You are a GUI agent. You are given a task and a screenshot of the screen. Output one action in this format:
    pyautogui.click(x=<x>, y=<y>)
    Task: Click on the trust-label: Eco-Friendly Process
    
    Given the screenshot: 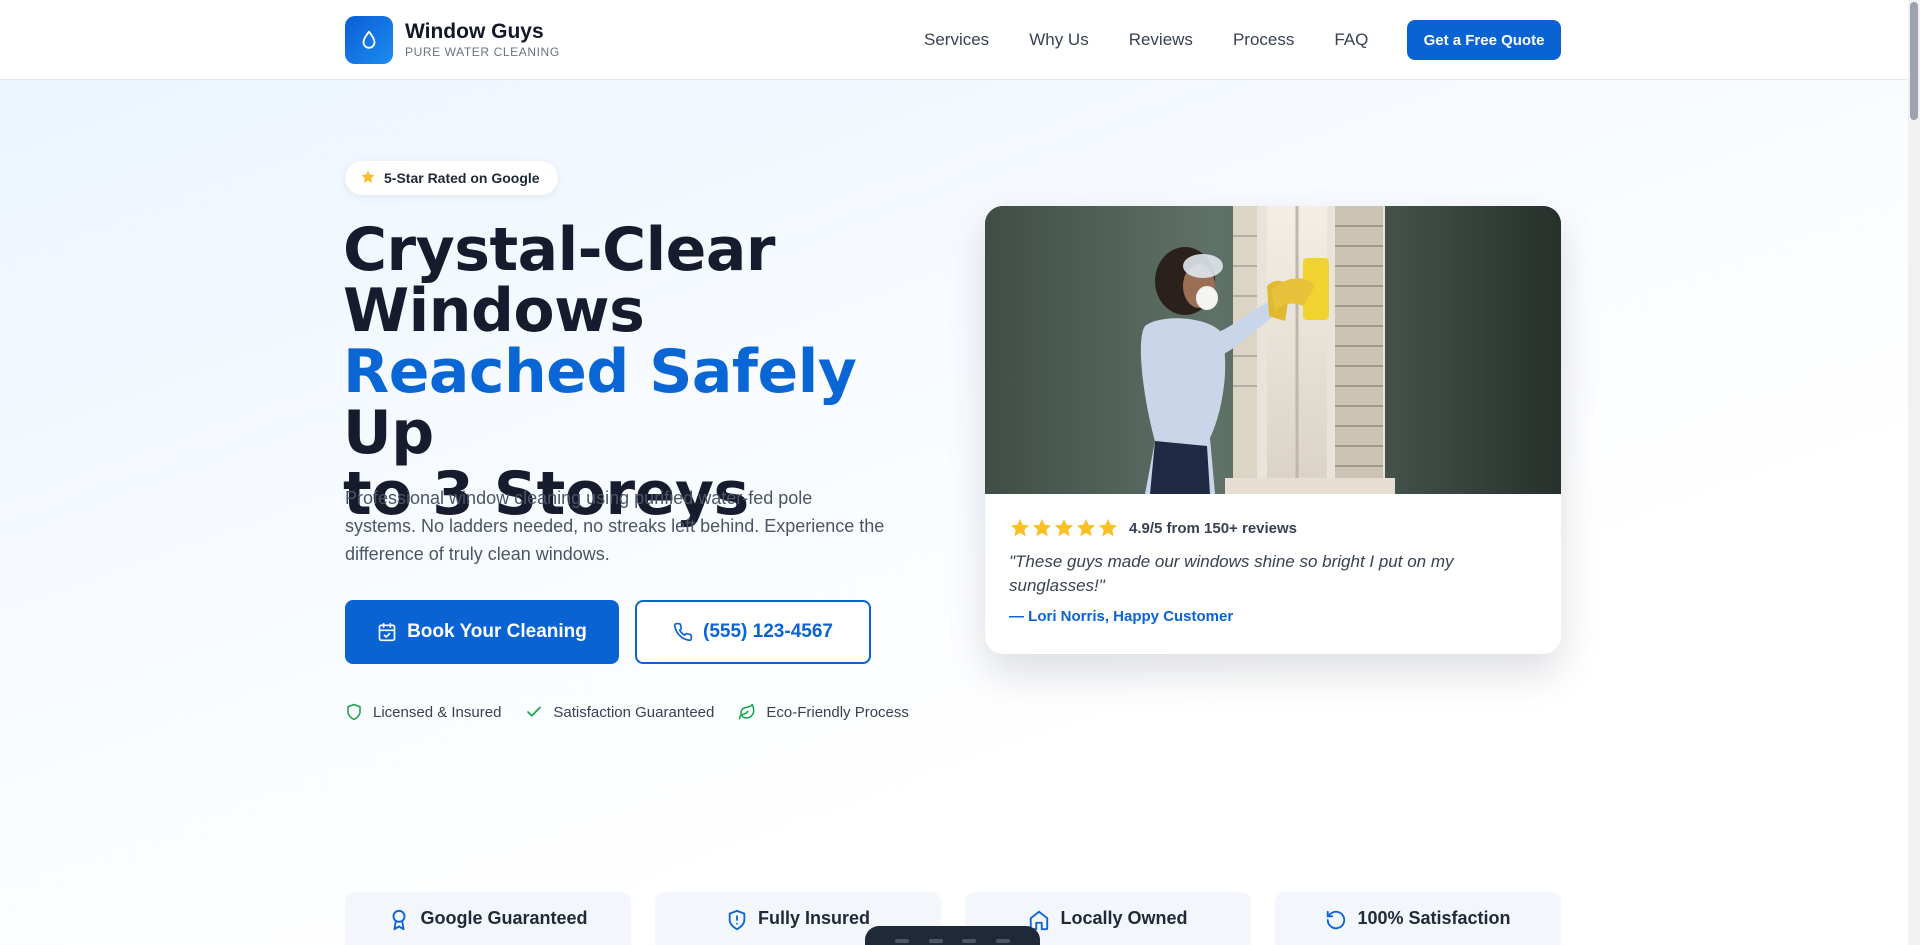 What is the action you would take?
    pyautogui.click(x=837, y=712)
    